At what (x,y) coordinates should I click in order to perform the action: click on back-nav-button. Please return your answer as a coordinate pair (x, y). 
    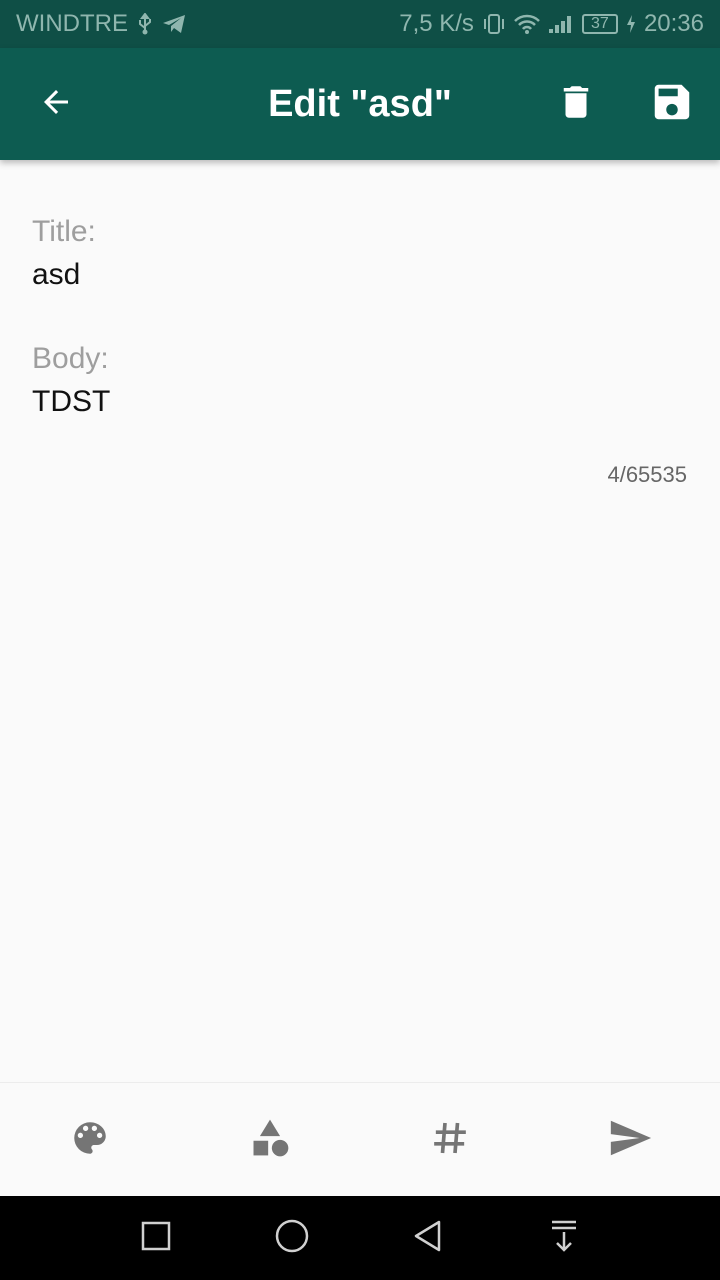
    Looking at the image, I should click on (428, 1238).